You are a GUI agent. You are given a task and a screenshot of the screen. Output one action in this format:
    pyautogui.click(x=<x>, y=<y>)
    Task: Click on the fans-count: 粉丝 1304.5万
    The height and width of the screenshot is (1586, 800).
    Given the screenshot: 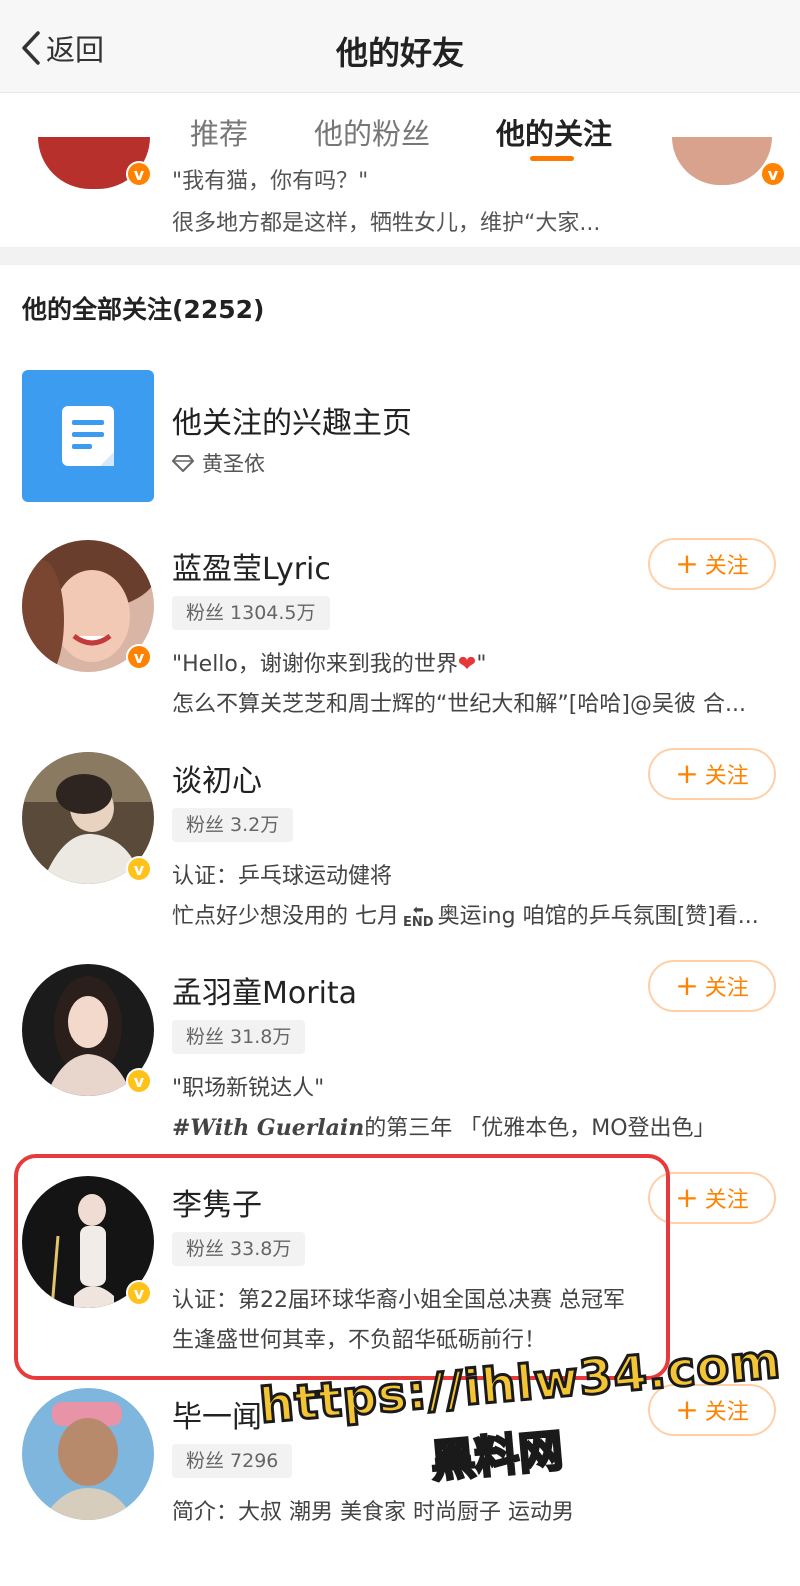 What is the action you would take?
    pyautogui.click(x=251, y=613)
    